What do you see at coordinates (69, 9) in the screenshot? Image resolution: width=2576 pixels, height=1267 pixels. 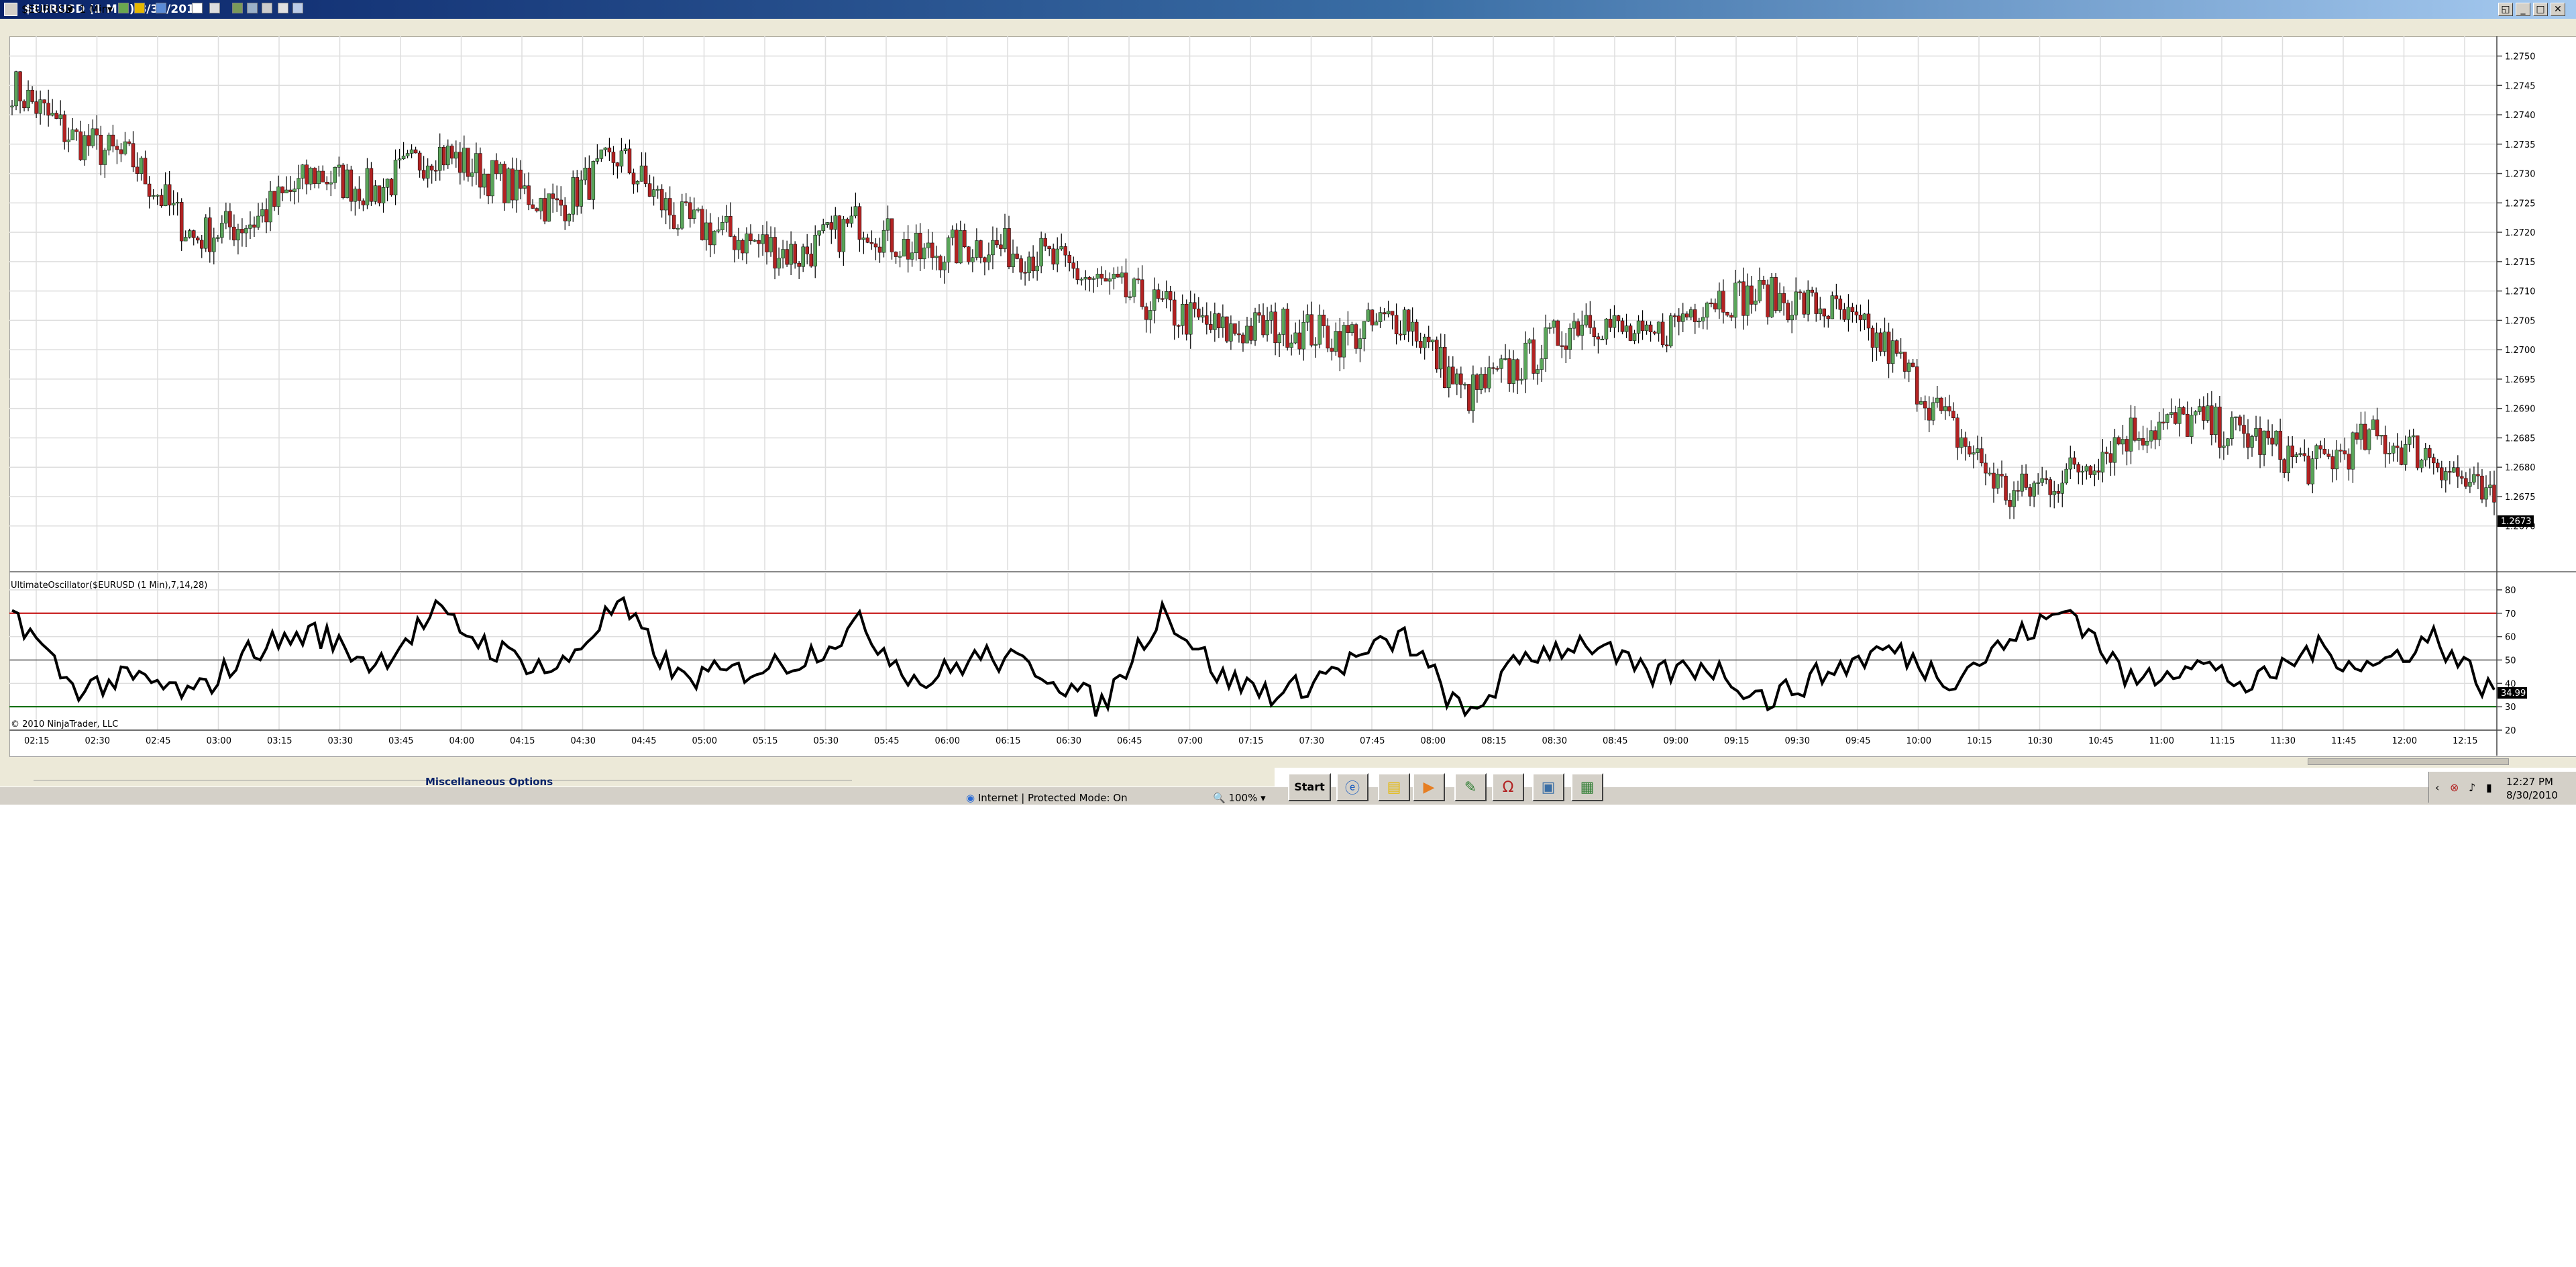 I see `instrument-dropdown-icon: ▾` at bounding box center [69, 9].